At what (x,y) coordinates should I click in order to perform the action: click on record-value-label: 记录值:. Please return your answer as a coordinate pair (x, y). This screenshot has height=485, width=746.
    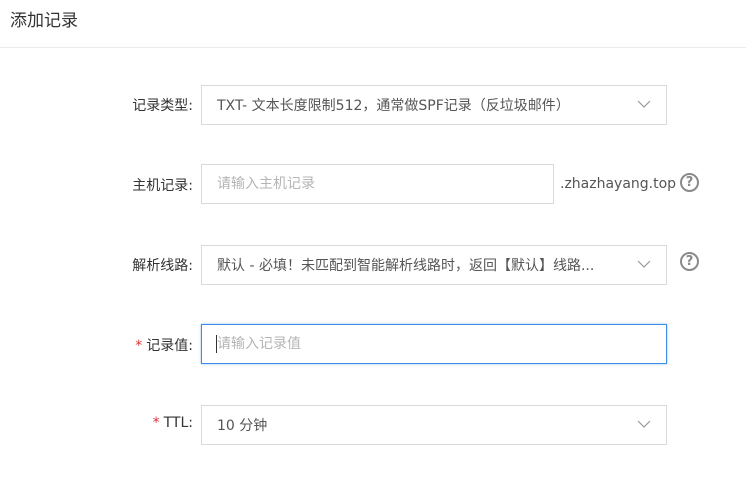
    Looking at the image, I should click on (169, 346).